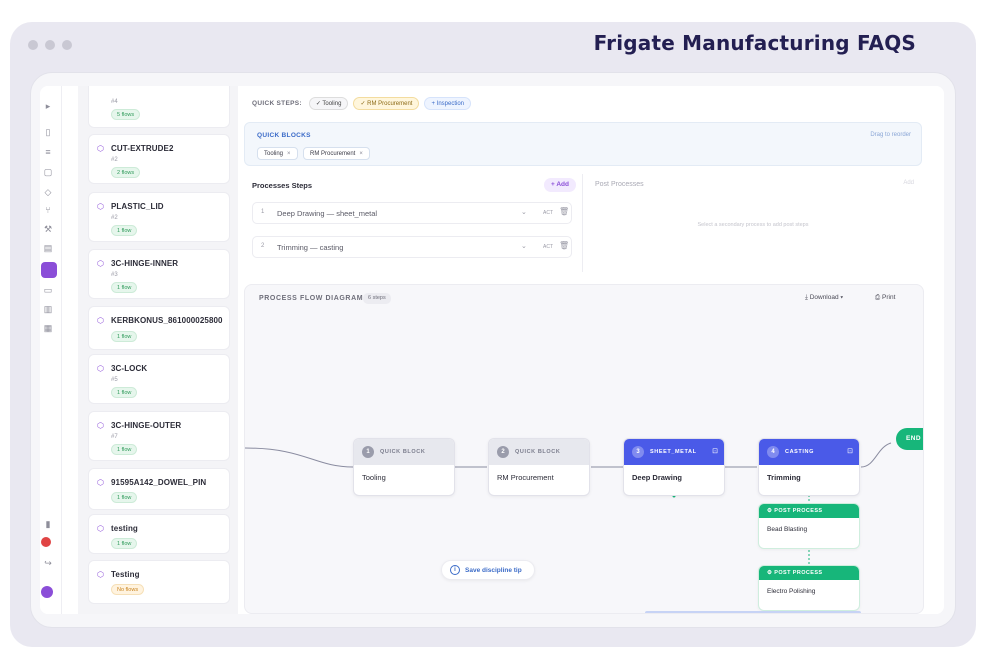 The image size is (986, 669). Describe the element at coordinates (412, 213) in the screenshot. I see `process-step-row: 1 Deep Drawing — sheet_metal ⌄ ACT 🗑` at that location.